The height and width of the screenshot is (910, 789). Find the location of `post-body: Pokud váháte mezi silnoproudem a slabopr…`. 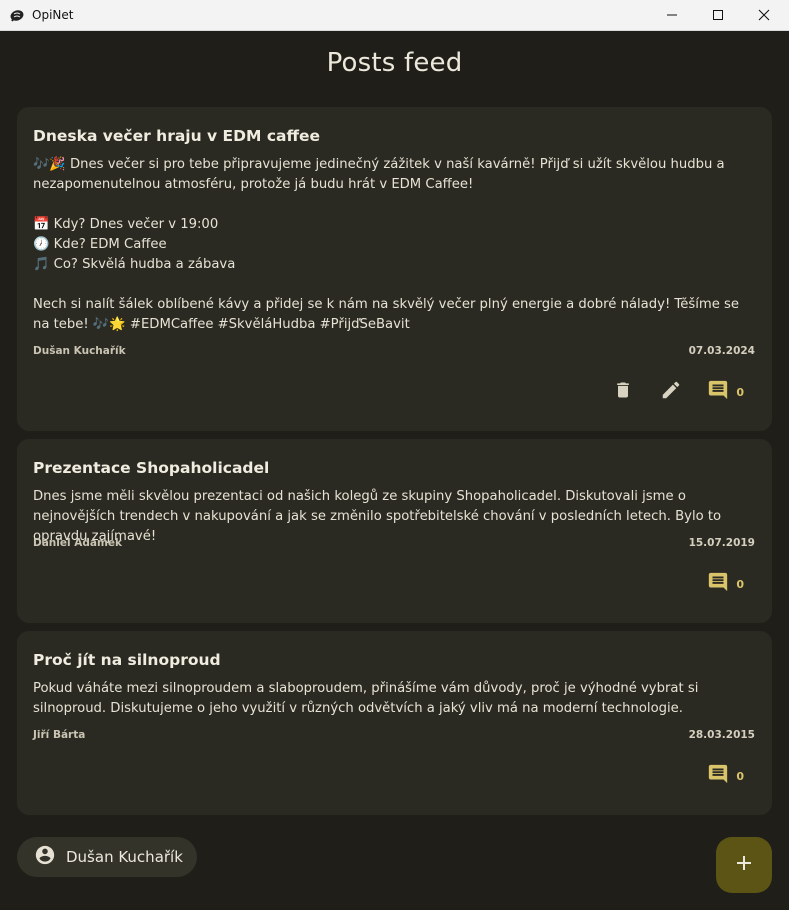

post-body: Pokud váháte mezi silnoproudem a slabopr… is located at coordinates (366, 698).